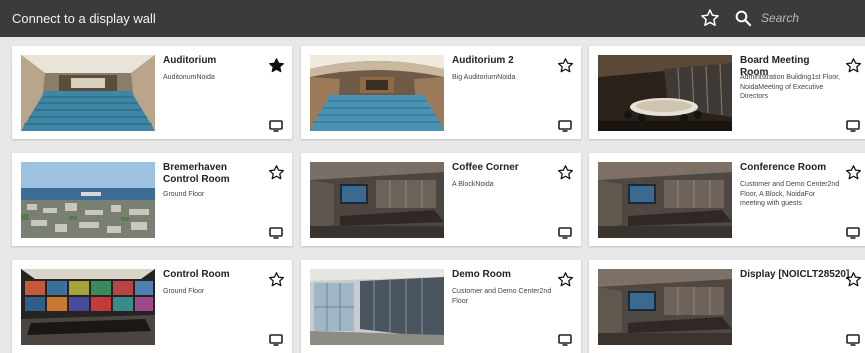 Image resolution: width=865 pixels, height=353 pixels. I want to click on conference-room-photo, so click(665, 200).